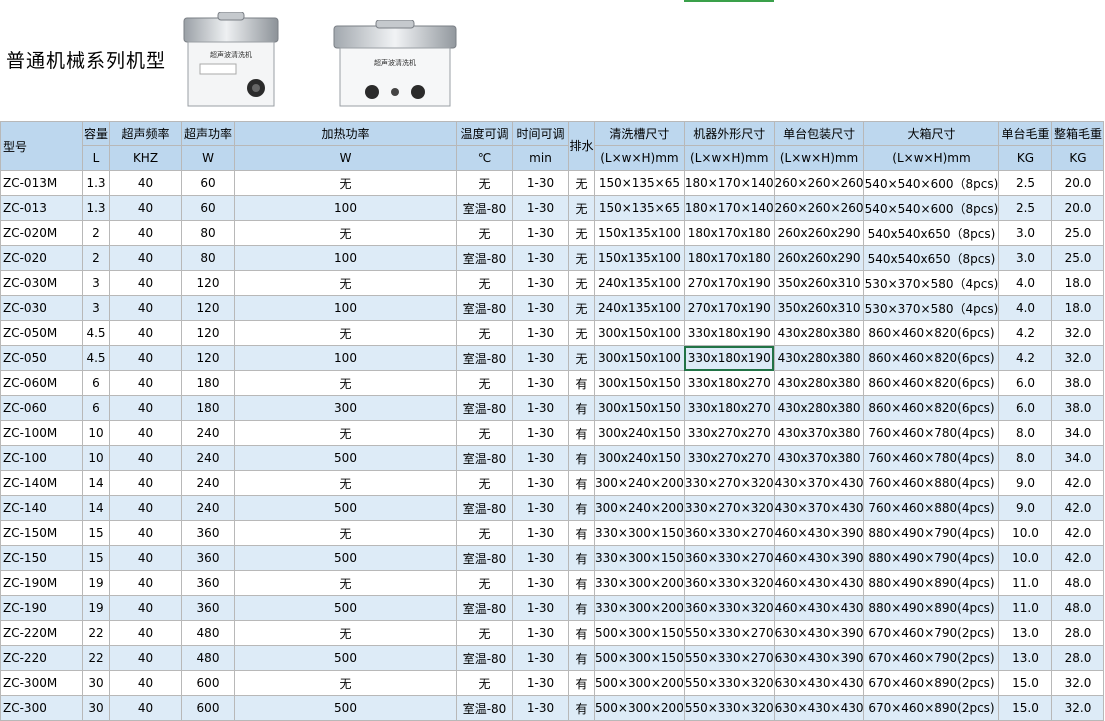 The width and height of the screenshot is (1105, 721). What do you see at coordinates (1078, 308) in the screenshot?
I see `cell-carton-weight: 18.0` at bounding box center [1078, 308].